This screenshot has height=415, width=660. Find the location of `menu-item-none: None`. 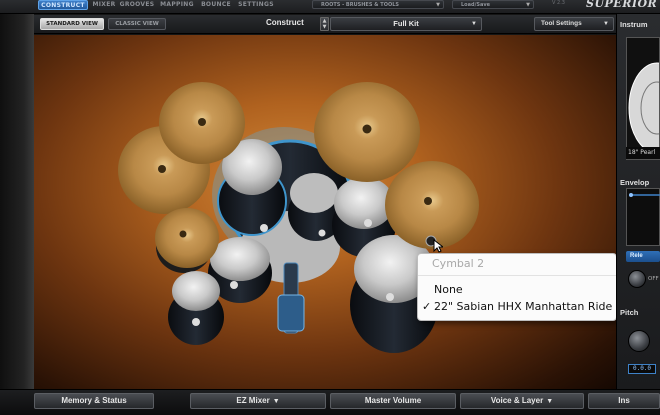

menu-item-none: None is located at coordinates (448, 289).